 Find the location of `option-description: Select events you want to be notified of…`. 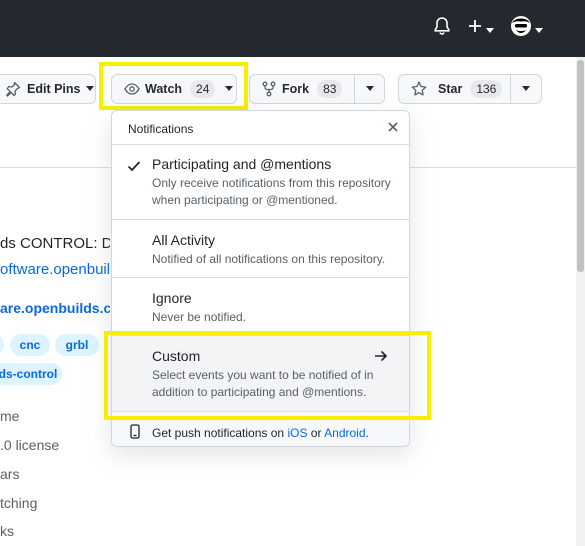

option-description: Select events you want to be notified of… is located at coordinates (263, 383).